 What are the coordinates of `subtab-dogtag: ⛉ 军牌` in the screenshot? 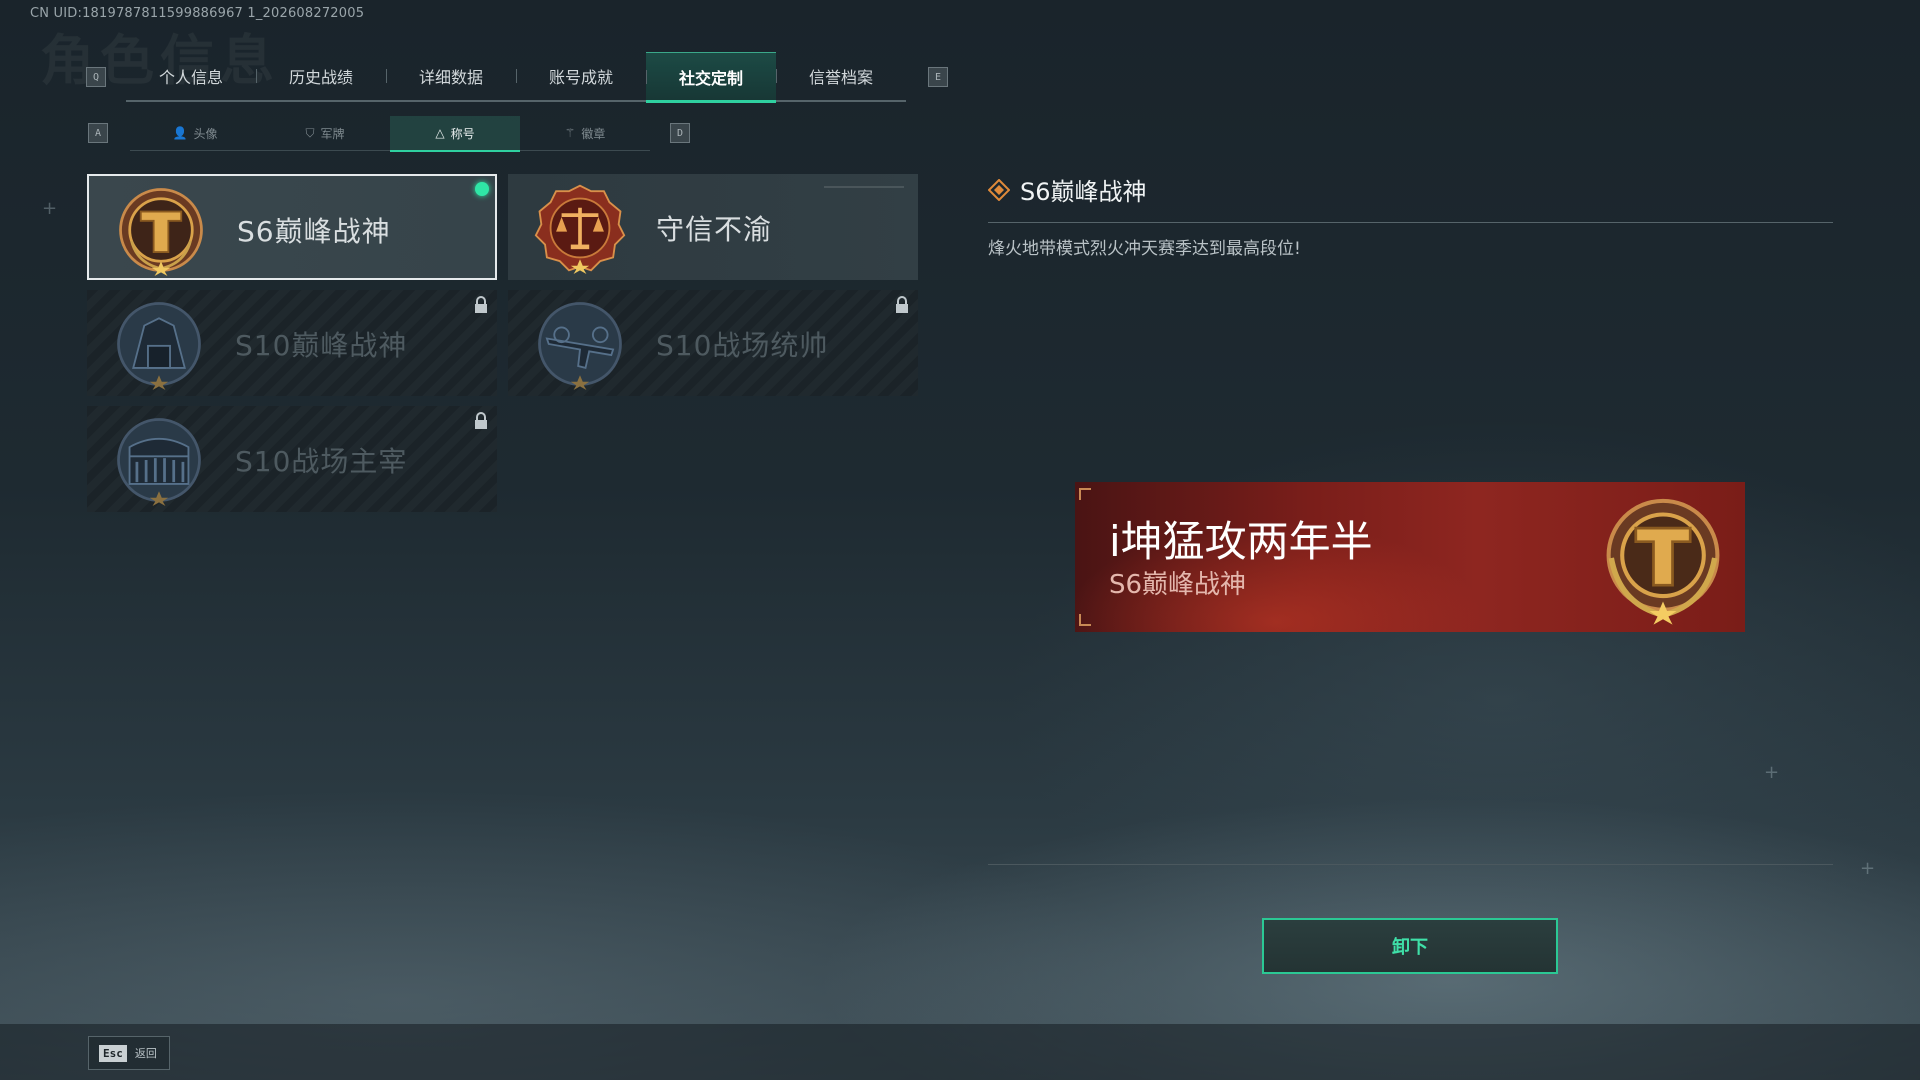 It's located at (325, 133).